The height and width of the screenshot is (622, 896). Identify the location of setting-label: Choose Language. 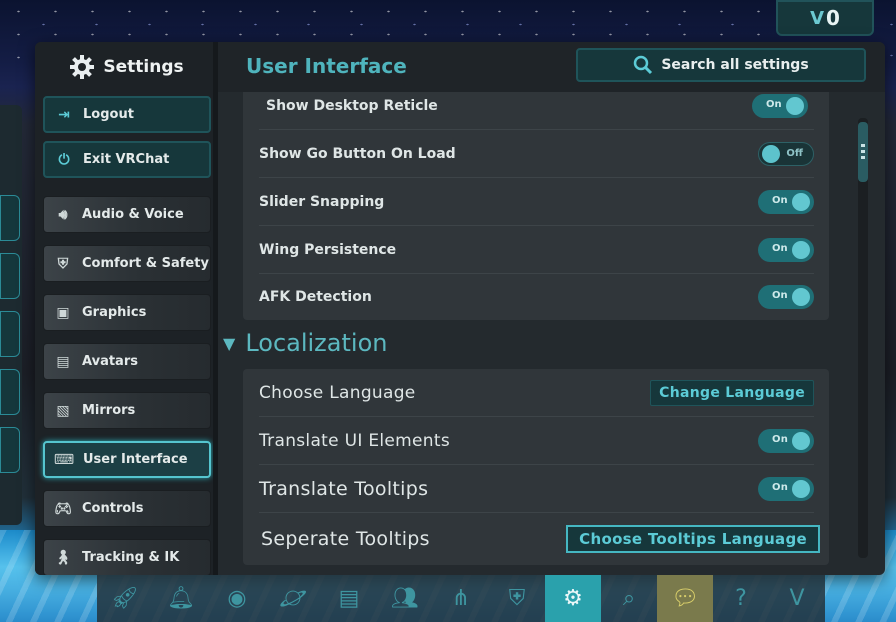
(337, 392).